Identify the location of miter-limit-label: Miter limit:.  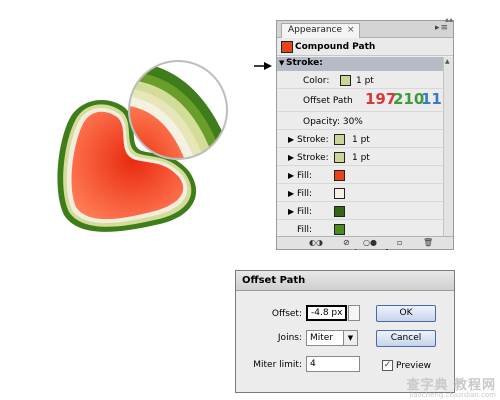
(277, 365).